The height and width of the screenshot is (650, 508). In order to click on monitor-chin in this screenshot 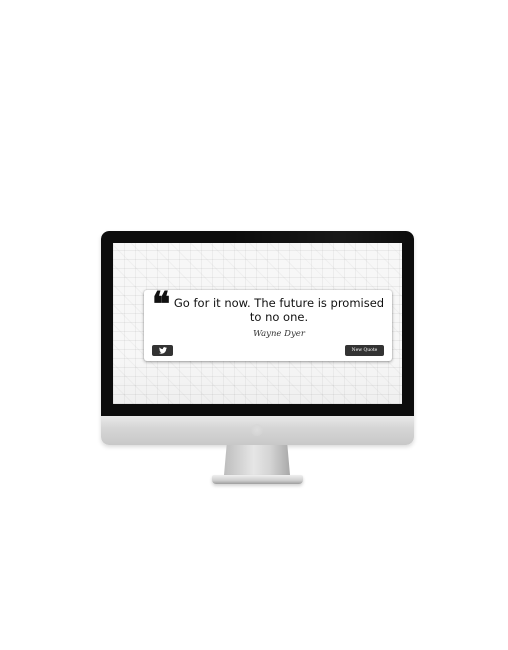, I will do `click(257, 430)`.